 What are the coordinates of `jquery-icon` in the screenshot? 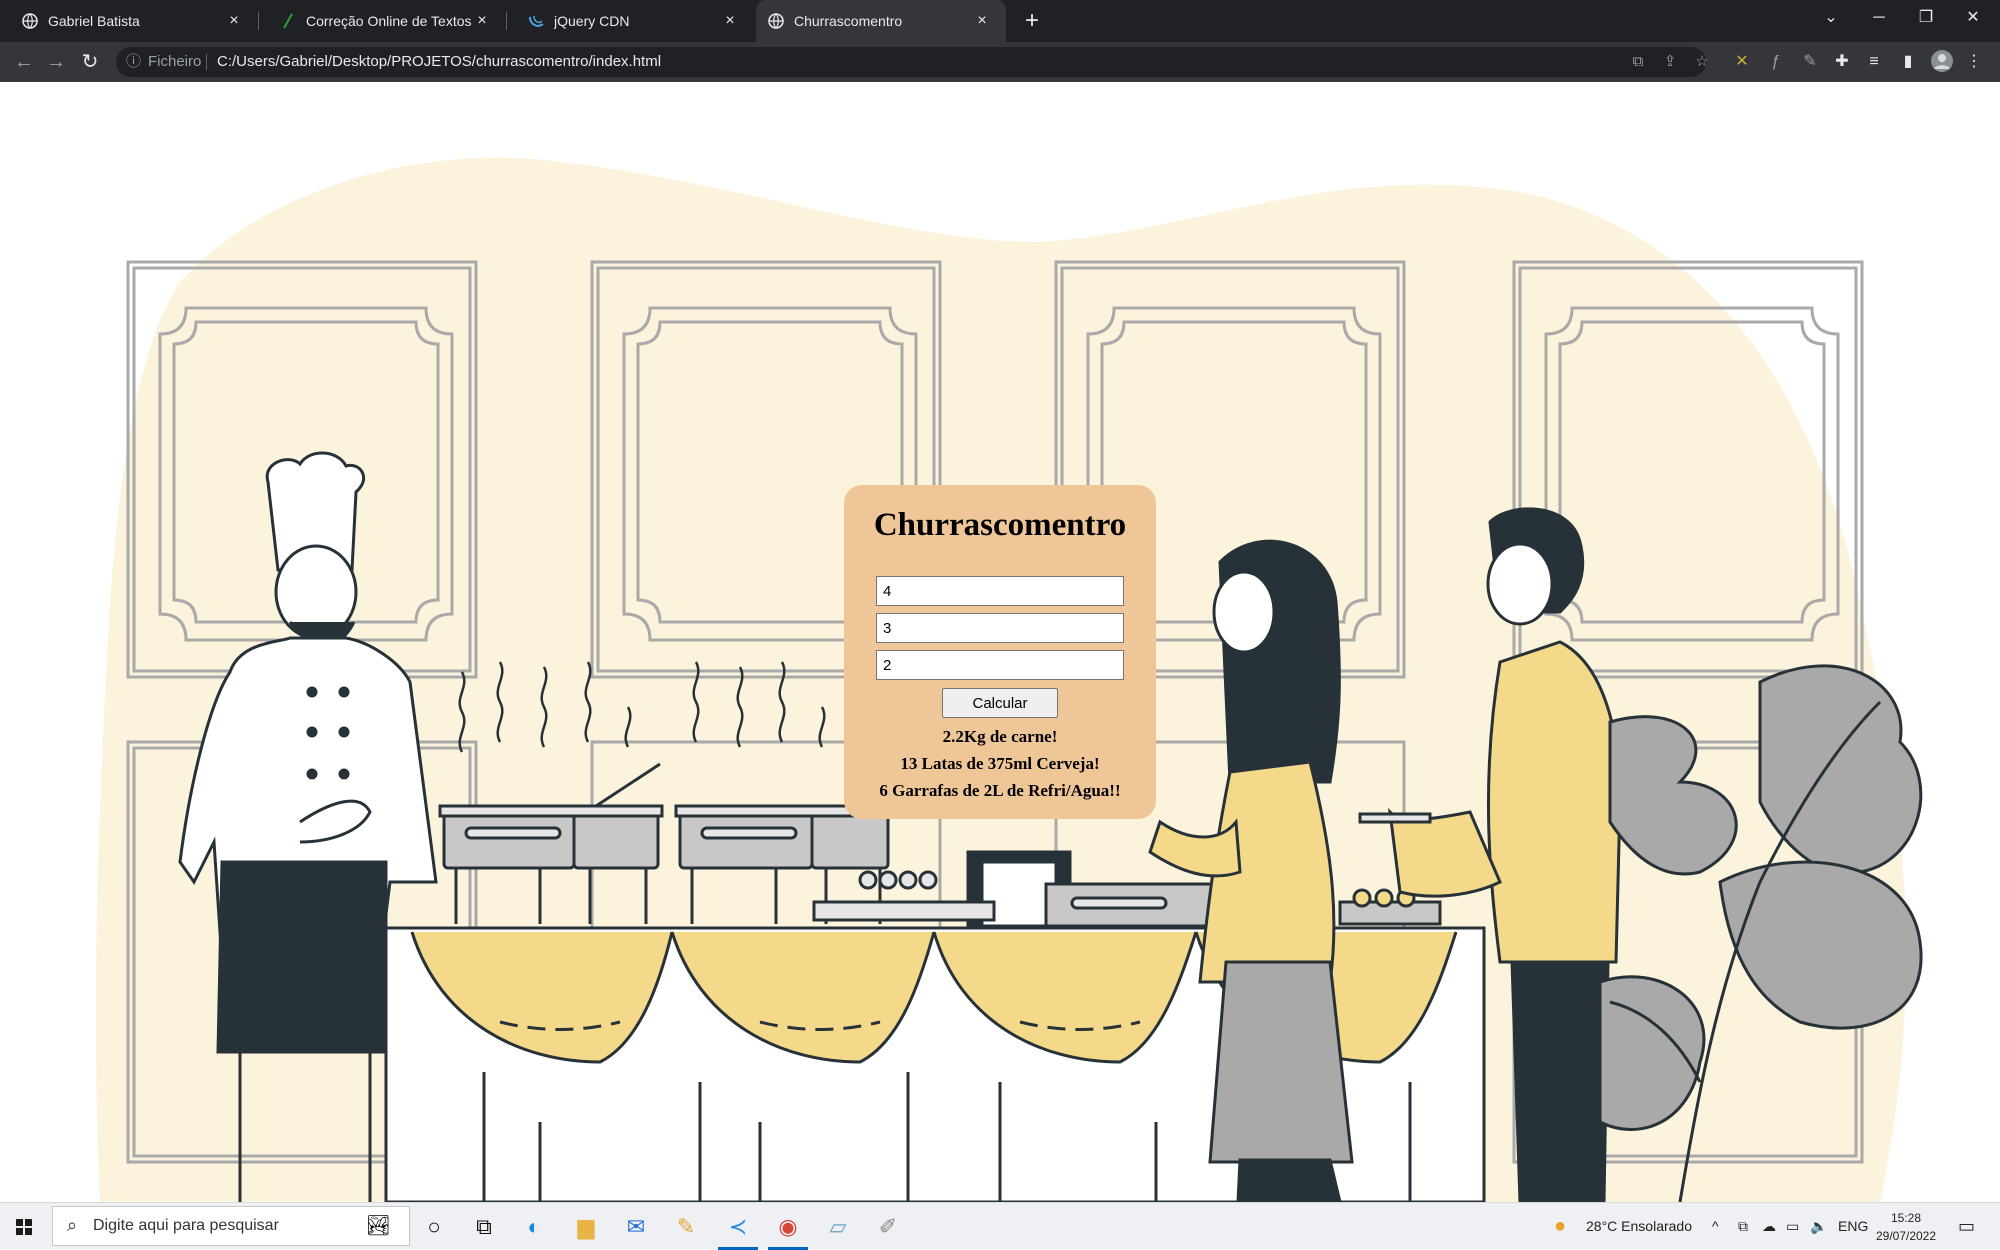 It's located at (536, 21).